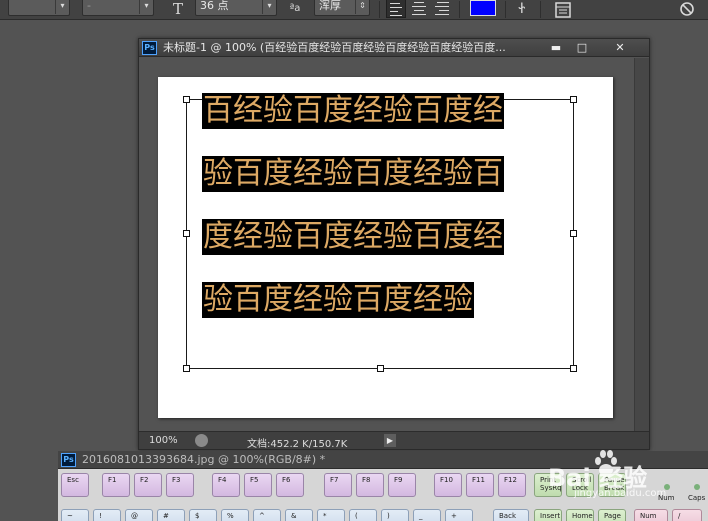  I want to click on key-f2: F2, so click(148, 485).